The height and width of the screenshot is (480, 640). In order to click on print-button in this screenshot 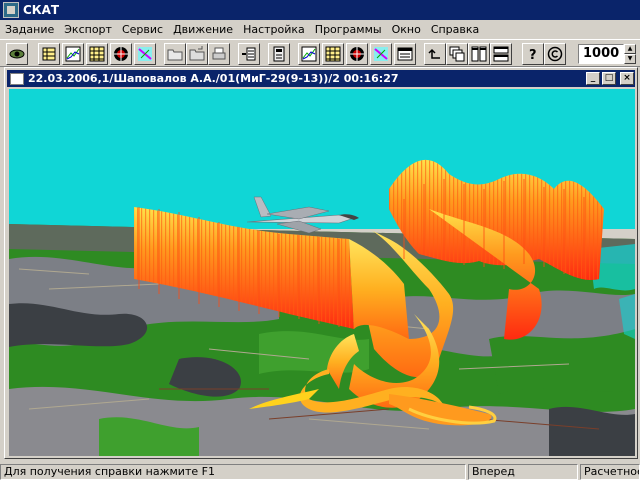, I will do `click(219, 54)`.